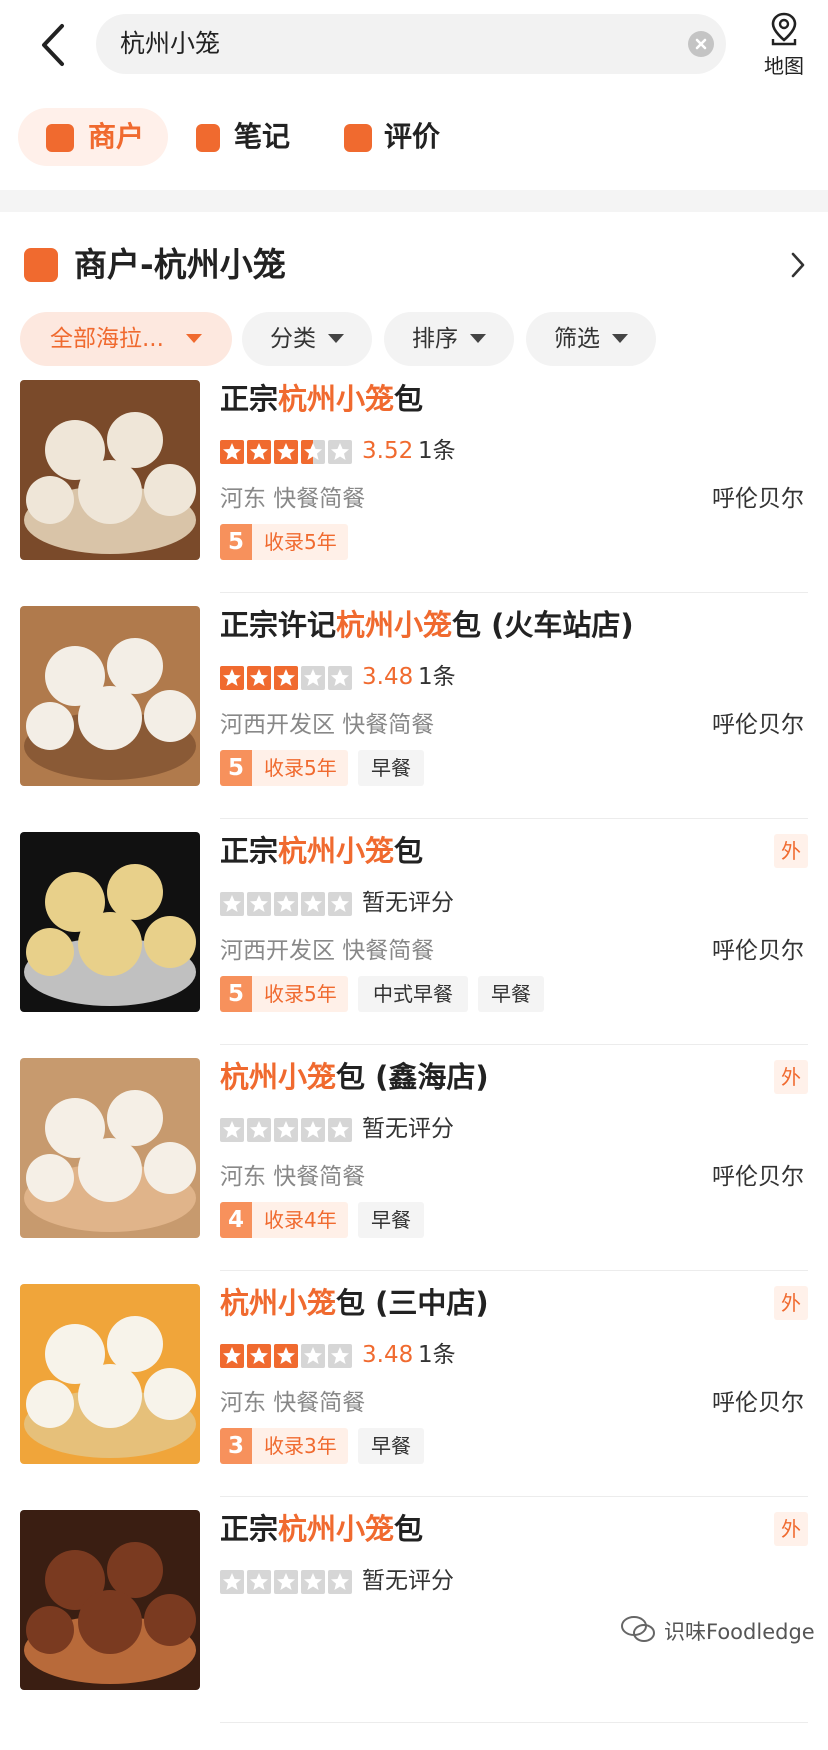  I want to click on list-item: 正宗杭州小笼包 外暂无评分 河西开发区 快餐简餐 呼伦贝尔 5 收录5年 中式早餐 早餐, so click(414, 952).